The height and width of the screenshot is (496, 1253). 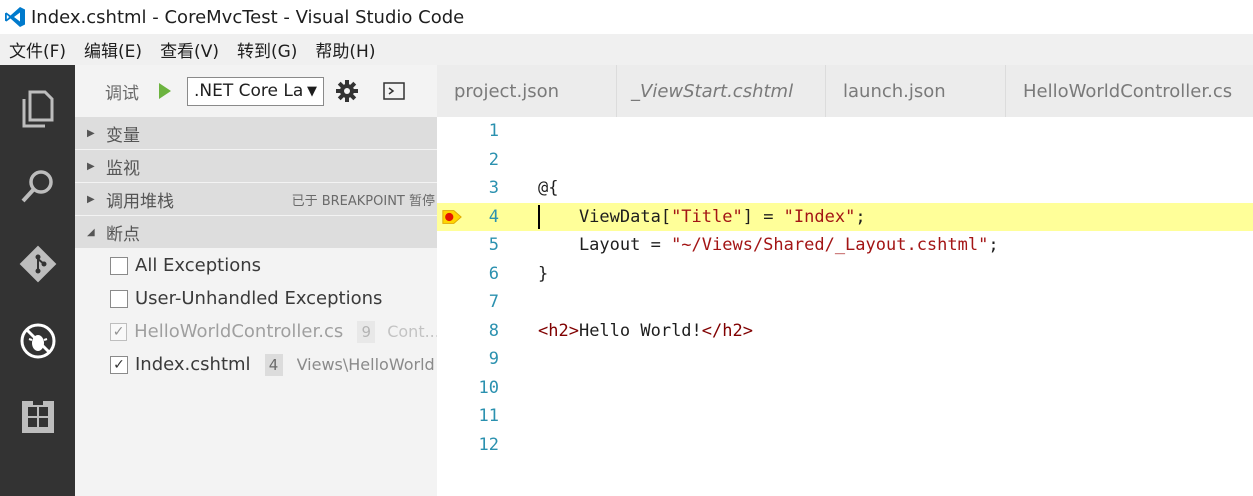 What do you see at coordinates (189, 49) in the screenshot?
I see `menu-view: 查看(V)` at bounding box center [189, 49].